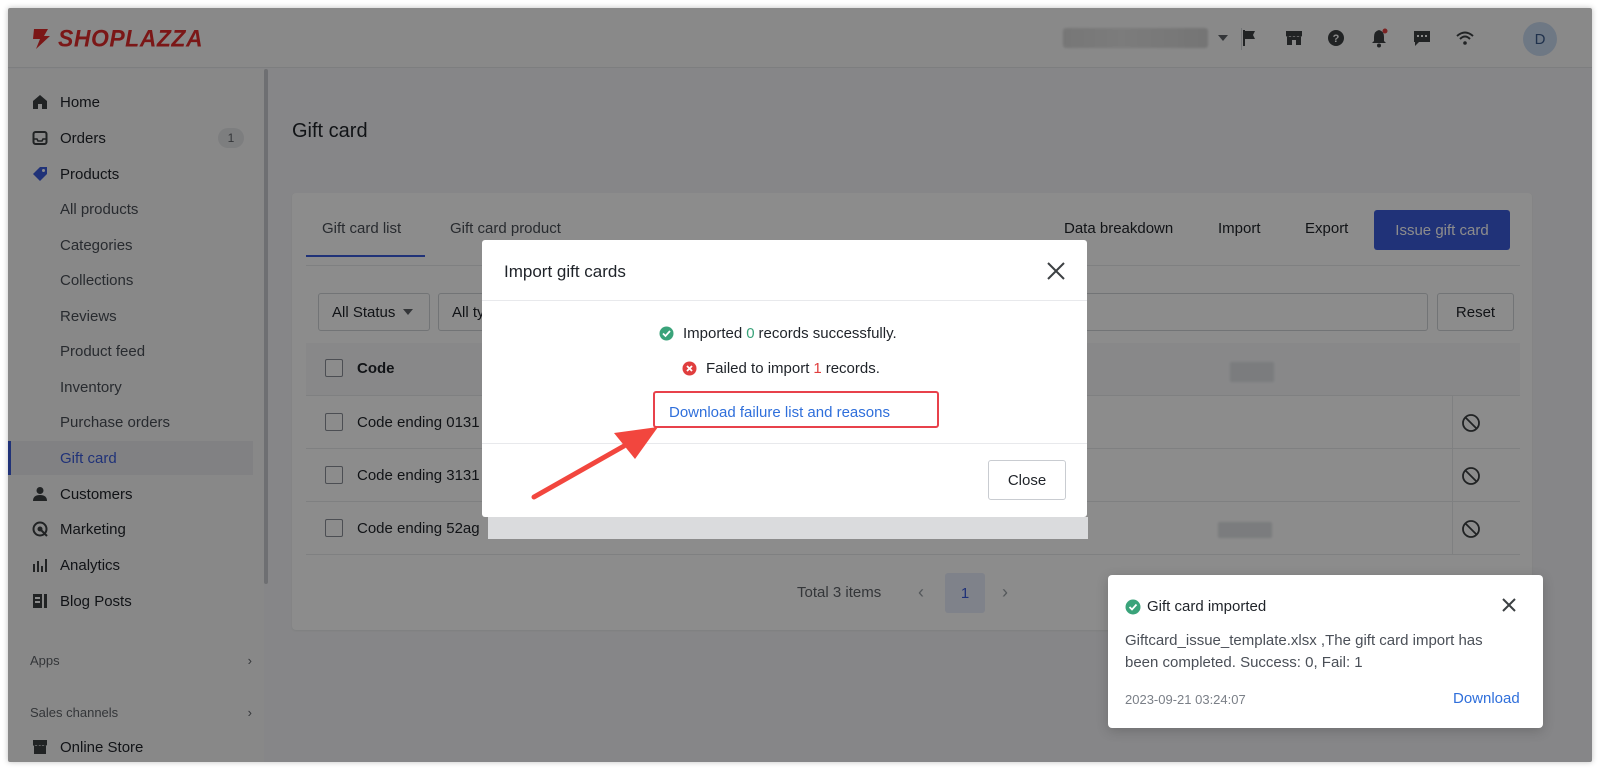  Describe the element at coordinates (1486, 698) in the screenshot. I see `toast-download-link: Download` at that location.